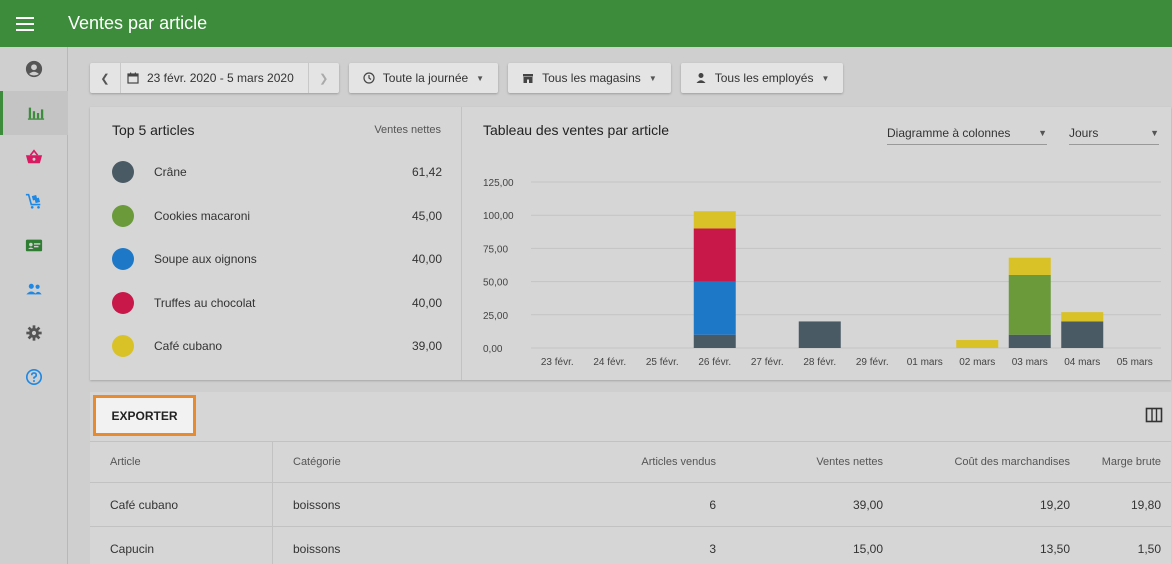 This screenshot has width=1172, height=564. What do you see at coordinates (714, 362) in the screenshot?
I see `x-tick-label: 26 févr.` at bounding box center [714, 362].